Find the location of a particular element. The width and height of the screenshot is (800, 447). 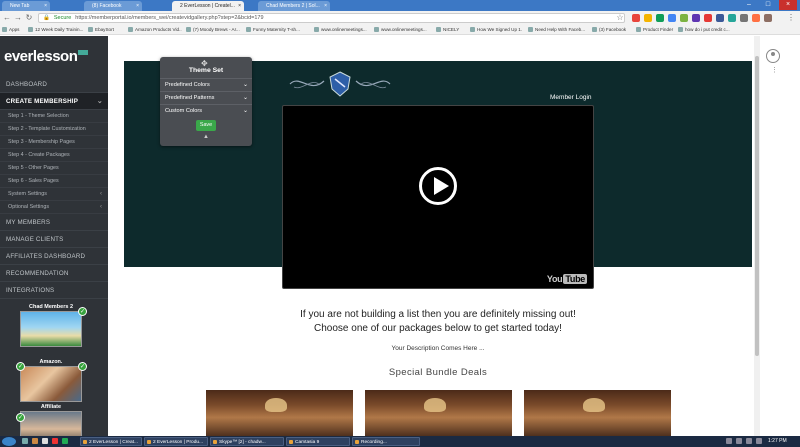

package-card: Affiliate ✓ is located at coordinates (50, 419).